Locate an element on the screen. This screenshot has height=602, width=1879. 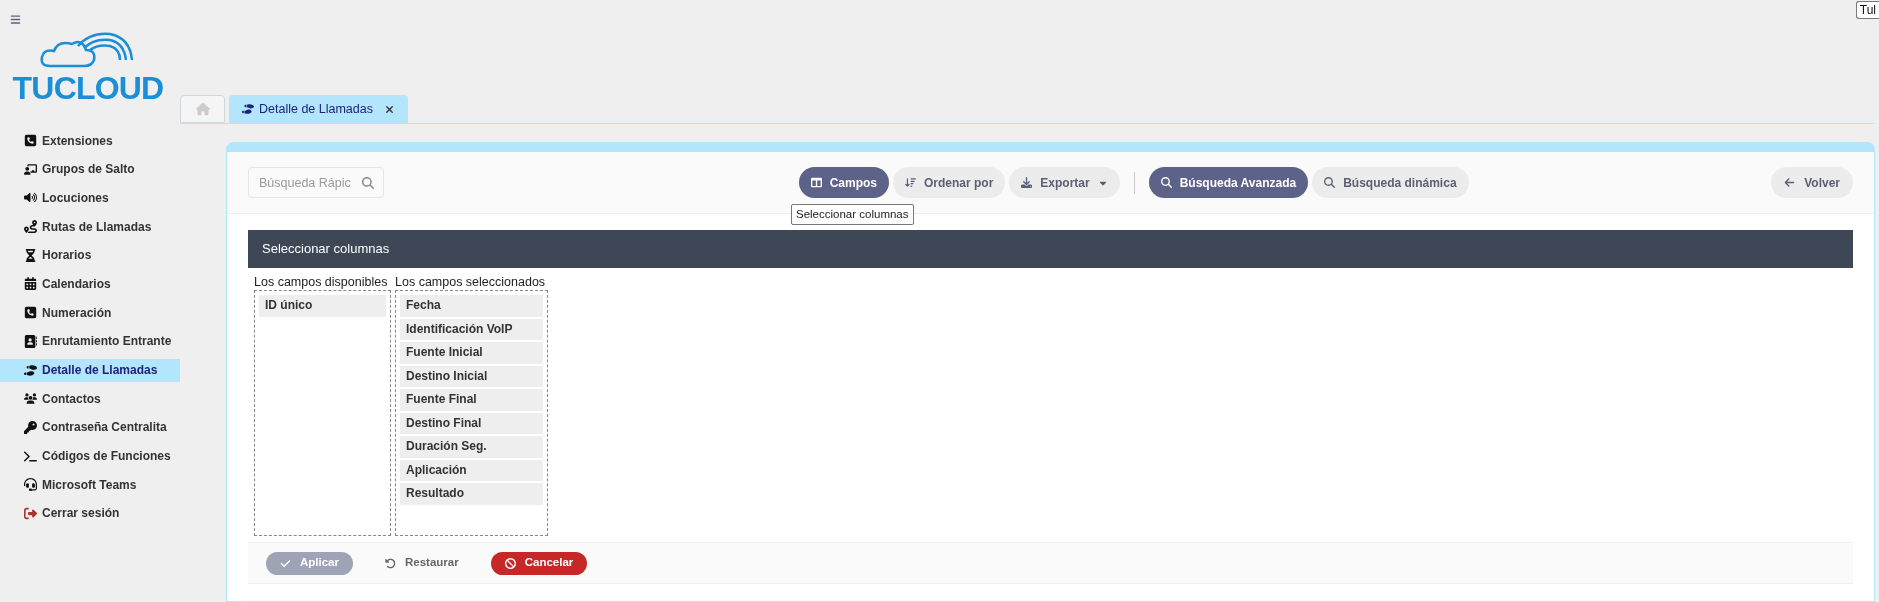
back-button: Volver is located at coordinates (1812, 182).